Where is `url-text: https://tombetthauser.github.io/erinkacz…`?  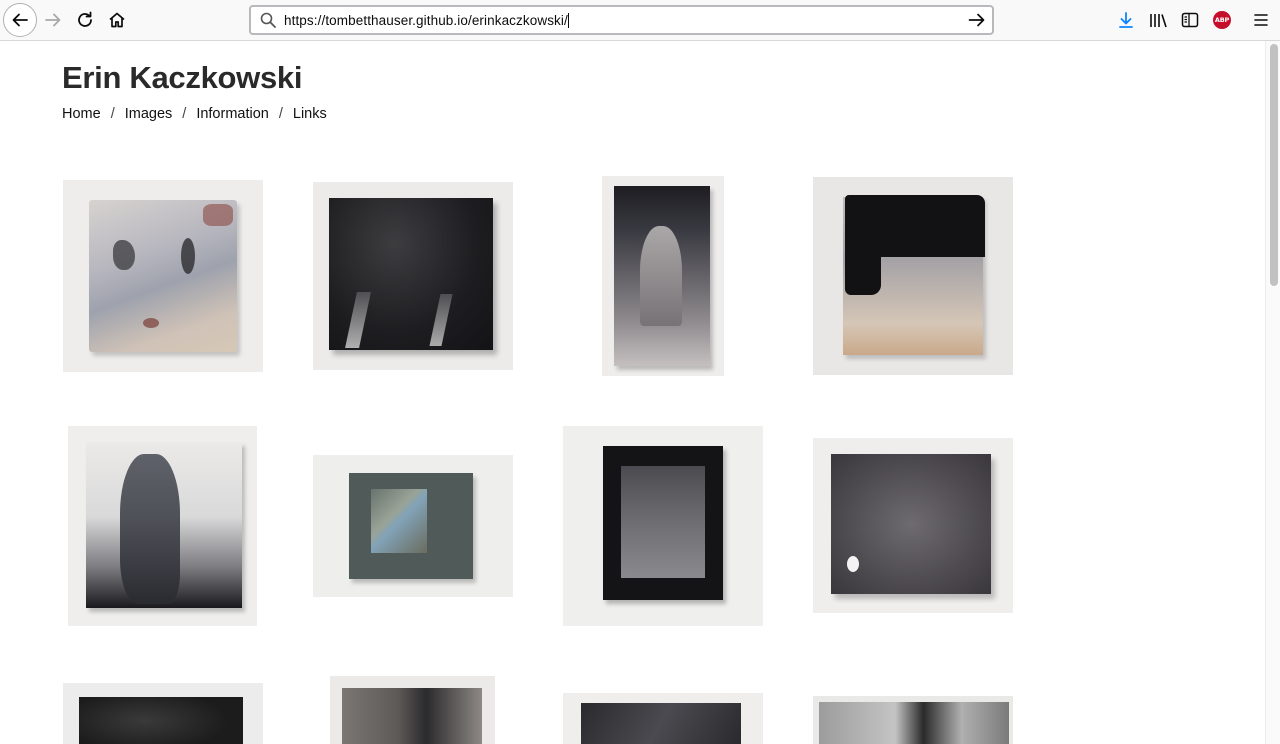 url-text: https://tombetthauser.github.io/erinkacz… is located at coordinates (426, 20).